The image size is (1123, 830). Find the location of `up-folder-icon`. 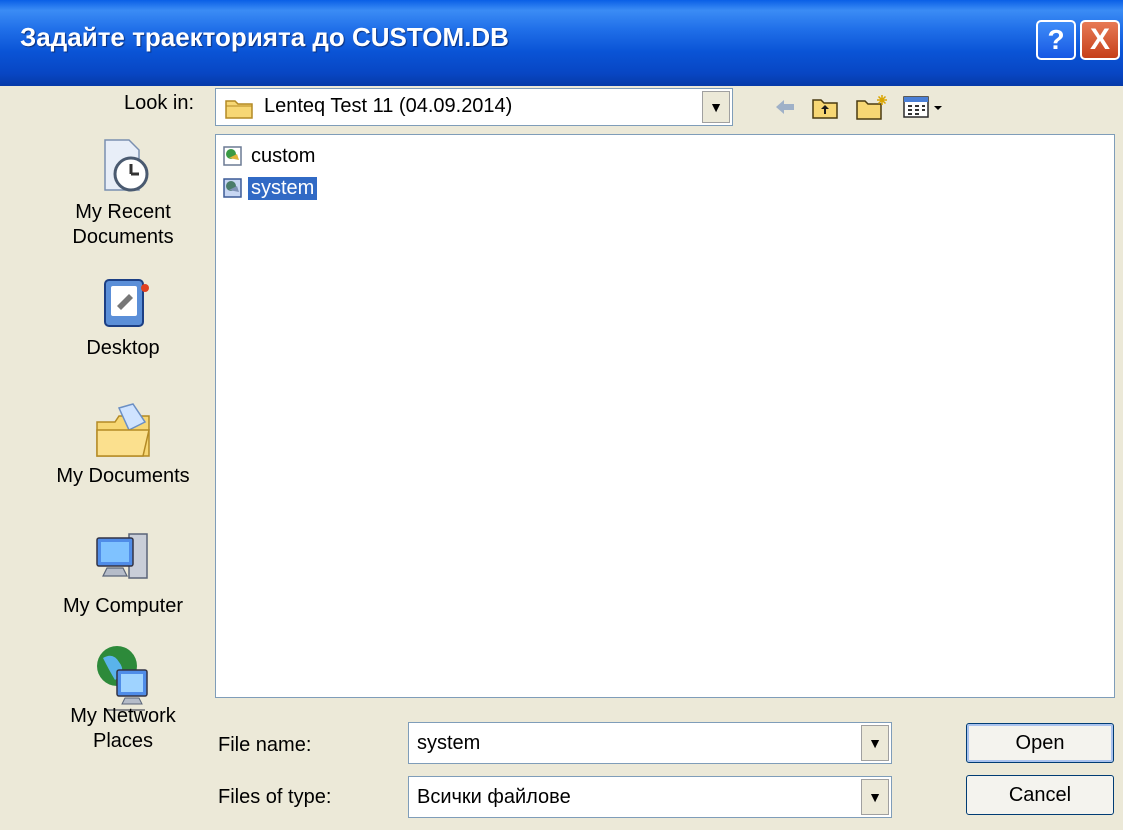

up-folder-icon is located at coordinates (825, 109).